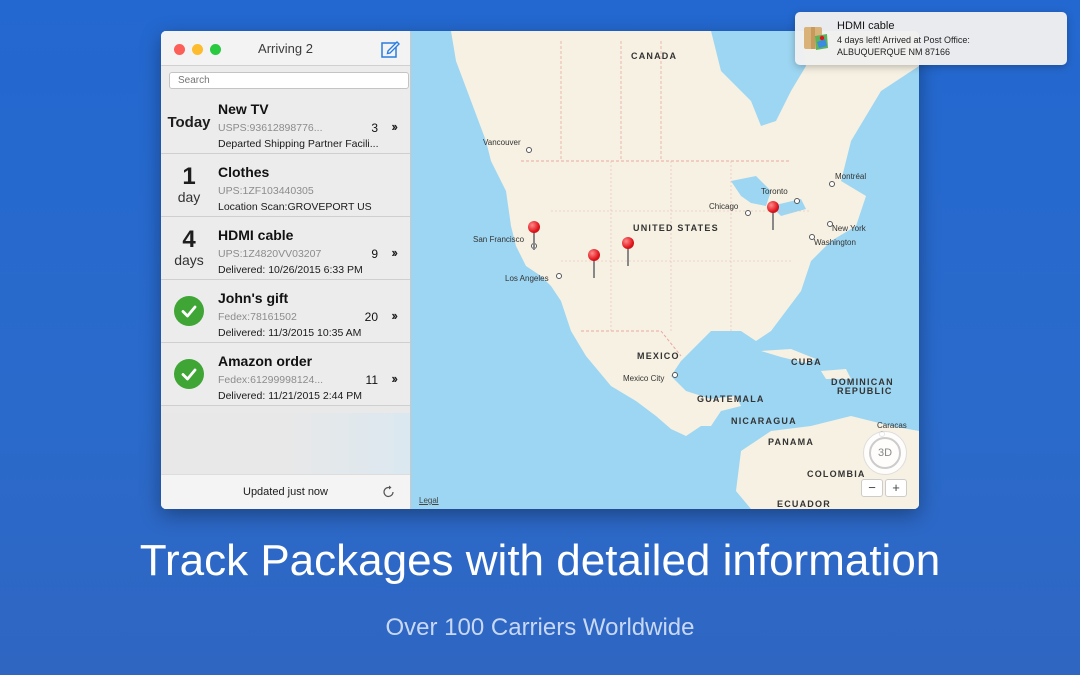 The image size is (1080, 675). What do you see at coordinates (836, 474) in the screenshot?
I see `map-label-country: COLOMBIA` at bounding box center [836, 474].